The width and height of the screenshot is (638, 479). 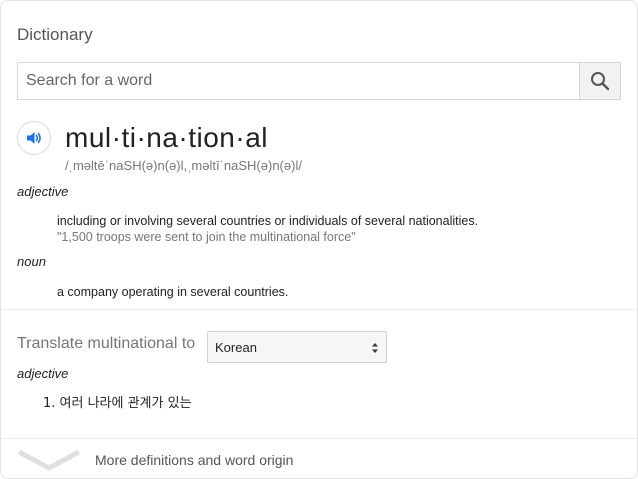 What do you see at coordinates (43, 191) in the screenshot?
I see `part-of-speech: adjective` at bounding box center [43, 191].